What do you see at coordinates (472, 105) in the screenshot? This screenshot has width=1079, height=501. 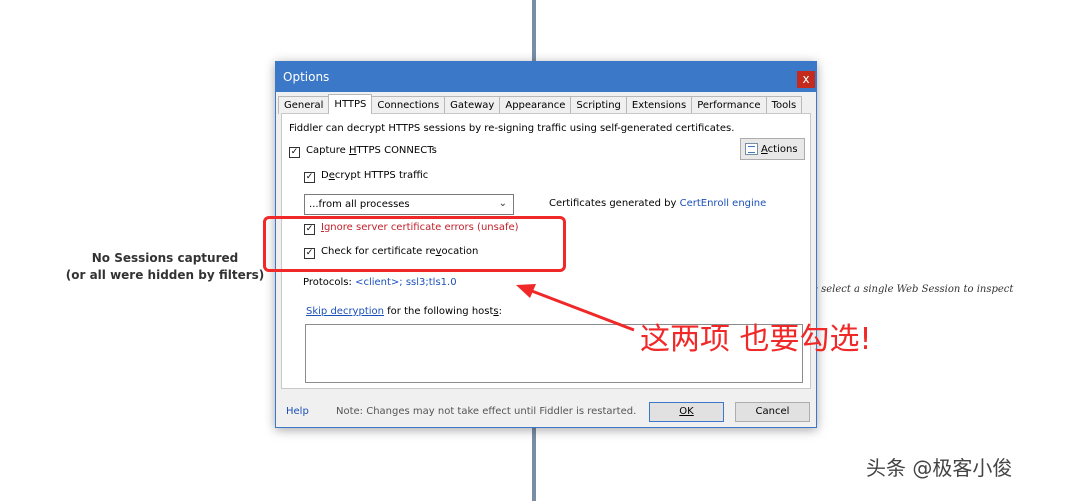 I see `tab-gateway: Gateway` at bounding box center [472, 105].